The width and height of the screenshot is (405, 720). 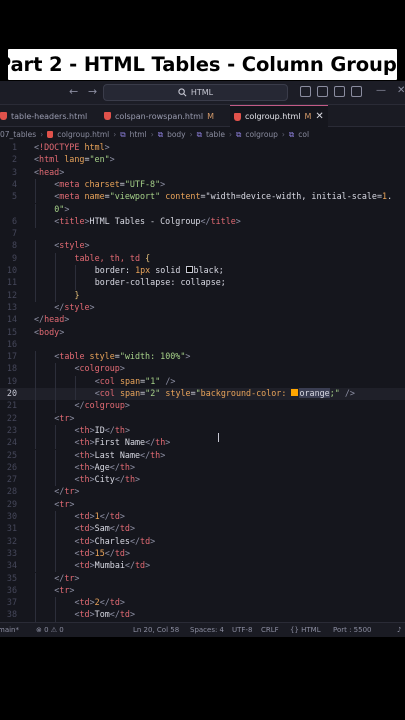 What do you see at coordinates (356, 91) in the screenshot?
I see `customize-layout-icon` at bounding box center [356, 91].